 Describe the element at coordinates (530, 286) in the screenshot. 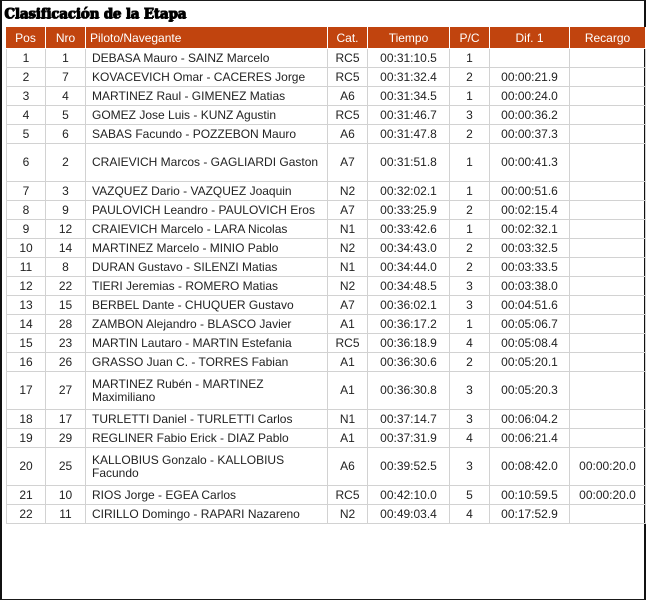

I see `cell-dif: 00:03:38.0` at that location.